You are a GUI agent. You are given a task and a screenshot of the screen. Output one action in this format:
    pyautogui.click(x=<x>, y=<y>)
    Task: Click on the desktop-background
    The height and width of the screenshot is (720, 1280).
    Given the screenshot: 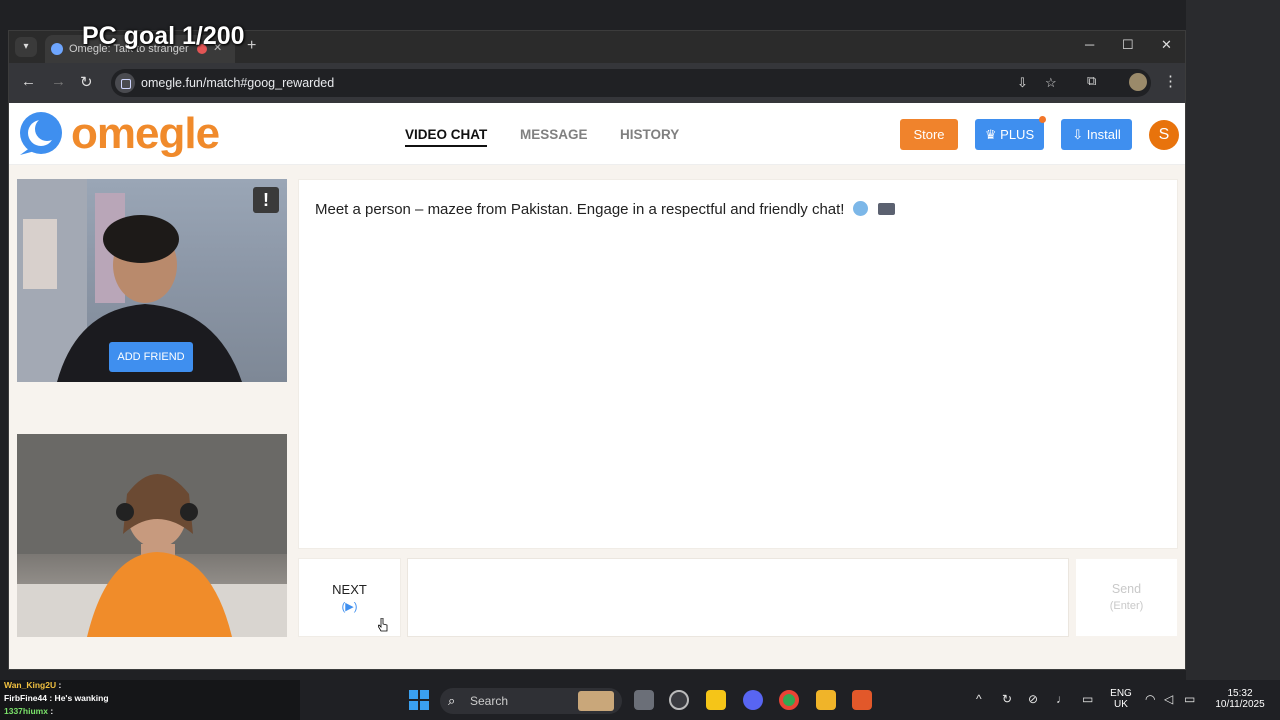 What is the action you would take?
    pyautogui.click(x=1233, y=340)
    